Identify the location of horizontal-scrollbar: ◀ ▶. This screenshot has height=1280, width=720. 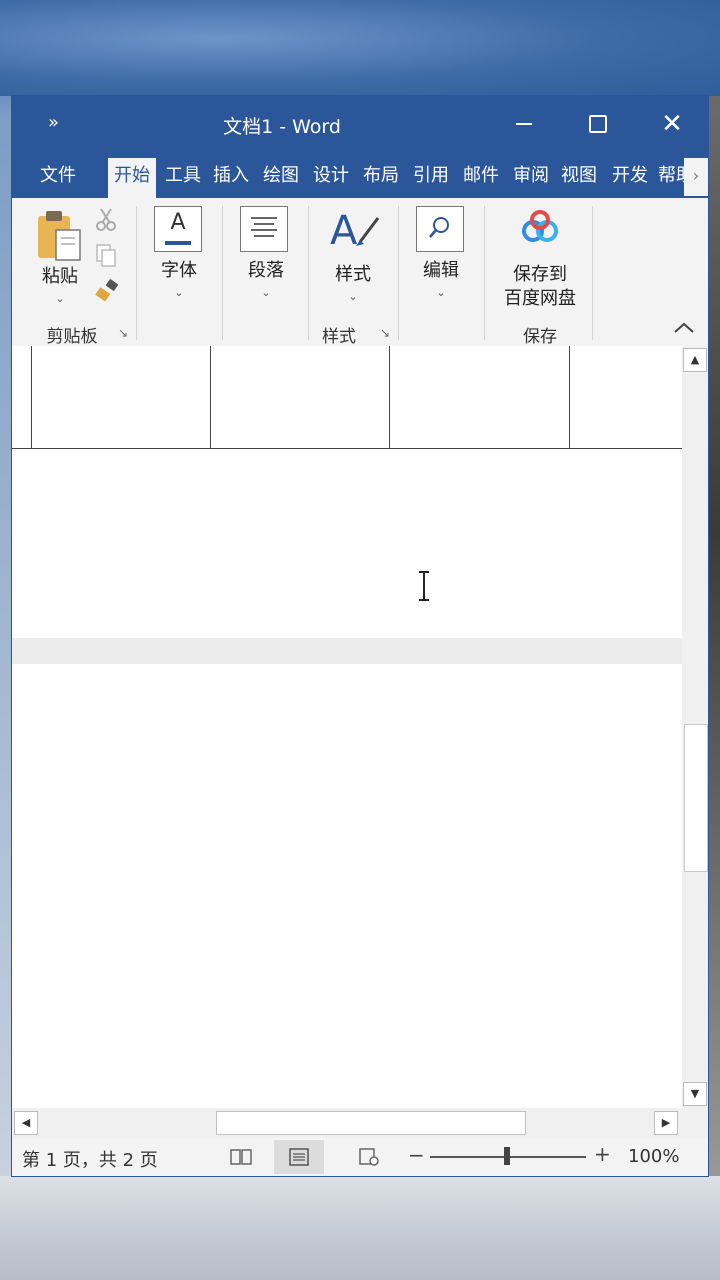
(347, 1123).